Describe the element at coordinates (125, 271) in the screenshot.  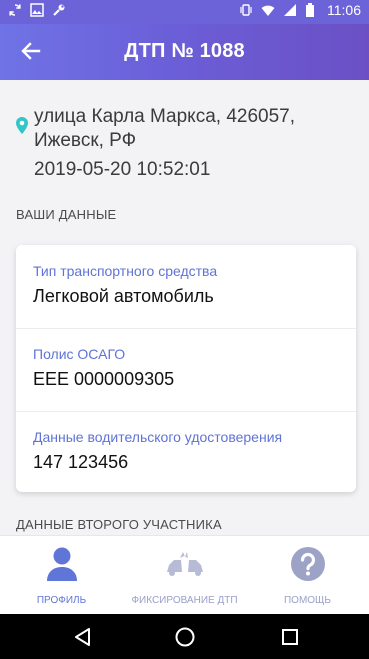
I see `vehicle-type-label: Тип транспортного средства` at that location.